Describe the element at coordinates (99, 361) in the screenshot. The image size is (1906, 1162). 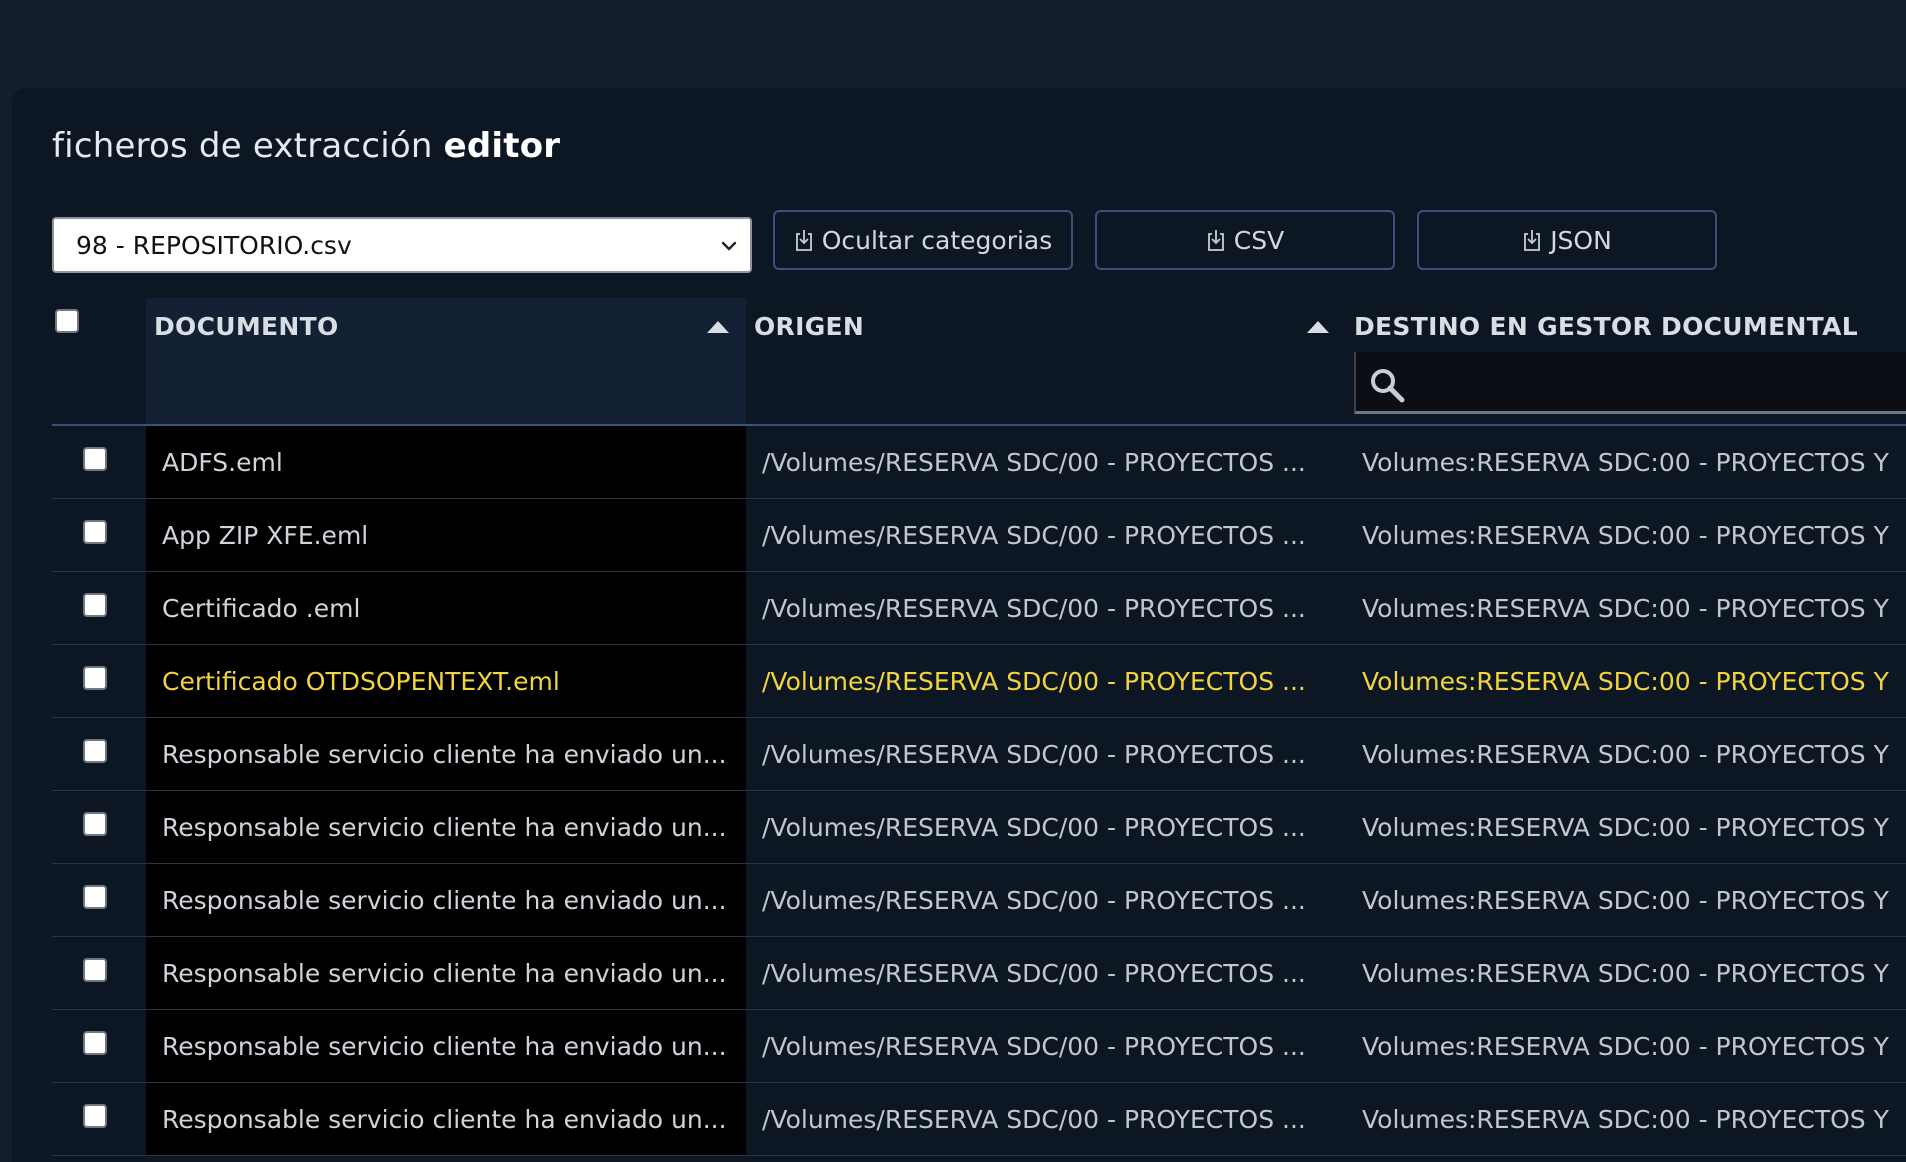
I see `select-all-cell` at that location.